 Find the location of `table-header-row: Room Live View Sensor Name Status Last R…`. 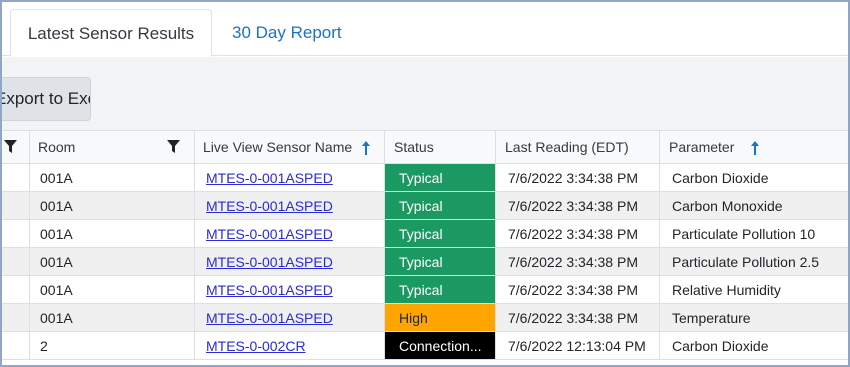

table-header-row: Room Live View Sensor Name Status Last R… is located at coordinates (425, 147).